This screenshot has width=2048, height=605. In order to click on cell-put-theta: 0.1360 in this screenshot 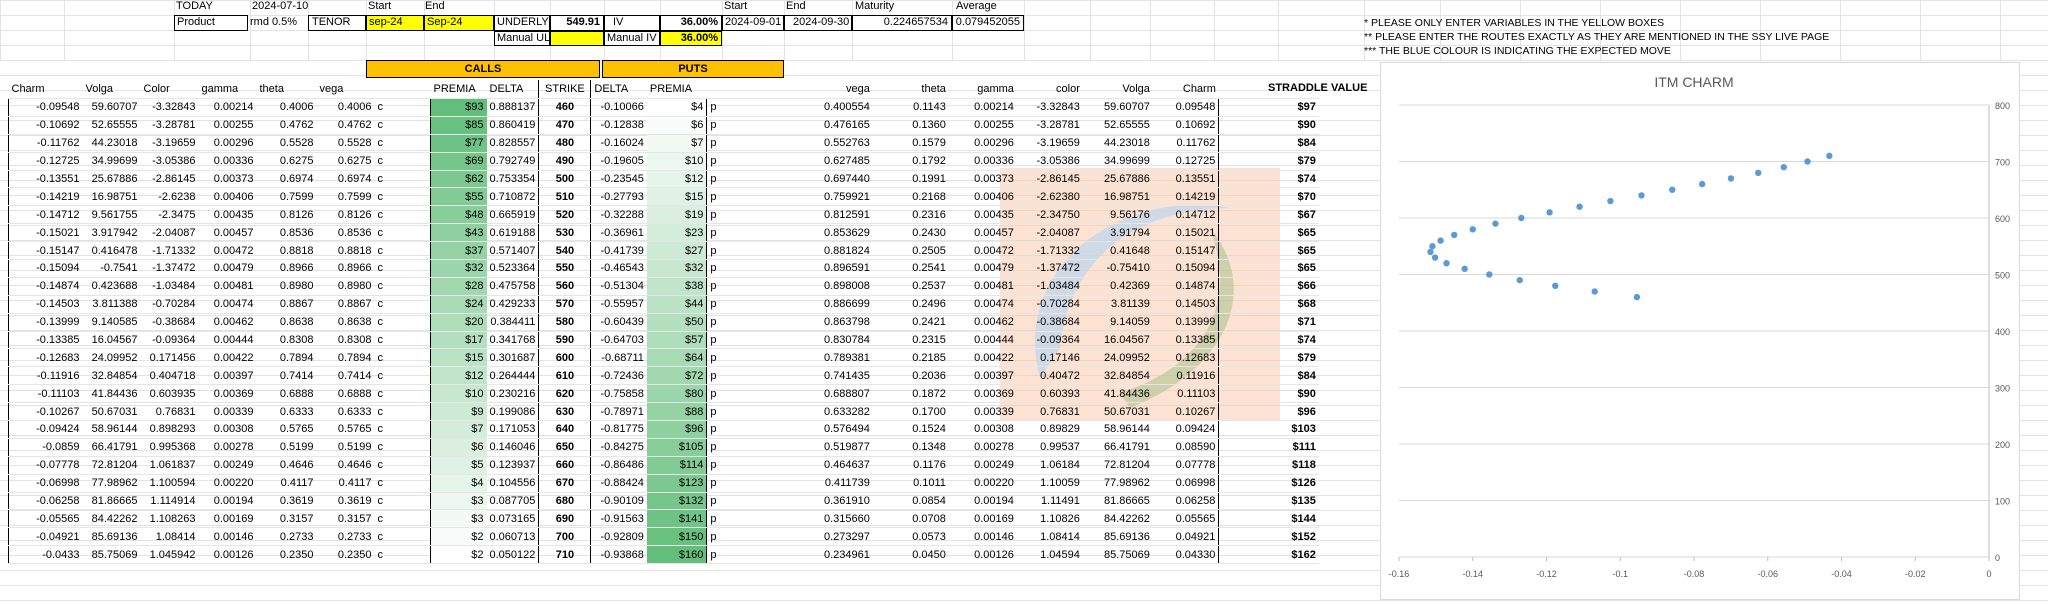, I will do `click(910, 125)`.